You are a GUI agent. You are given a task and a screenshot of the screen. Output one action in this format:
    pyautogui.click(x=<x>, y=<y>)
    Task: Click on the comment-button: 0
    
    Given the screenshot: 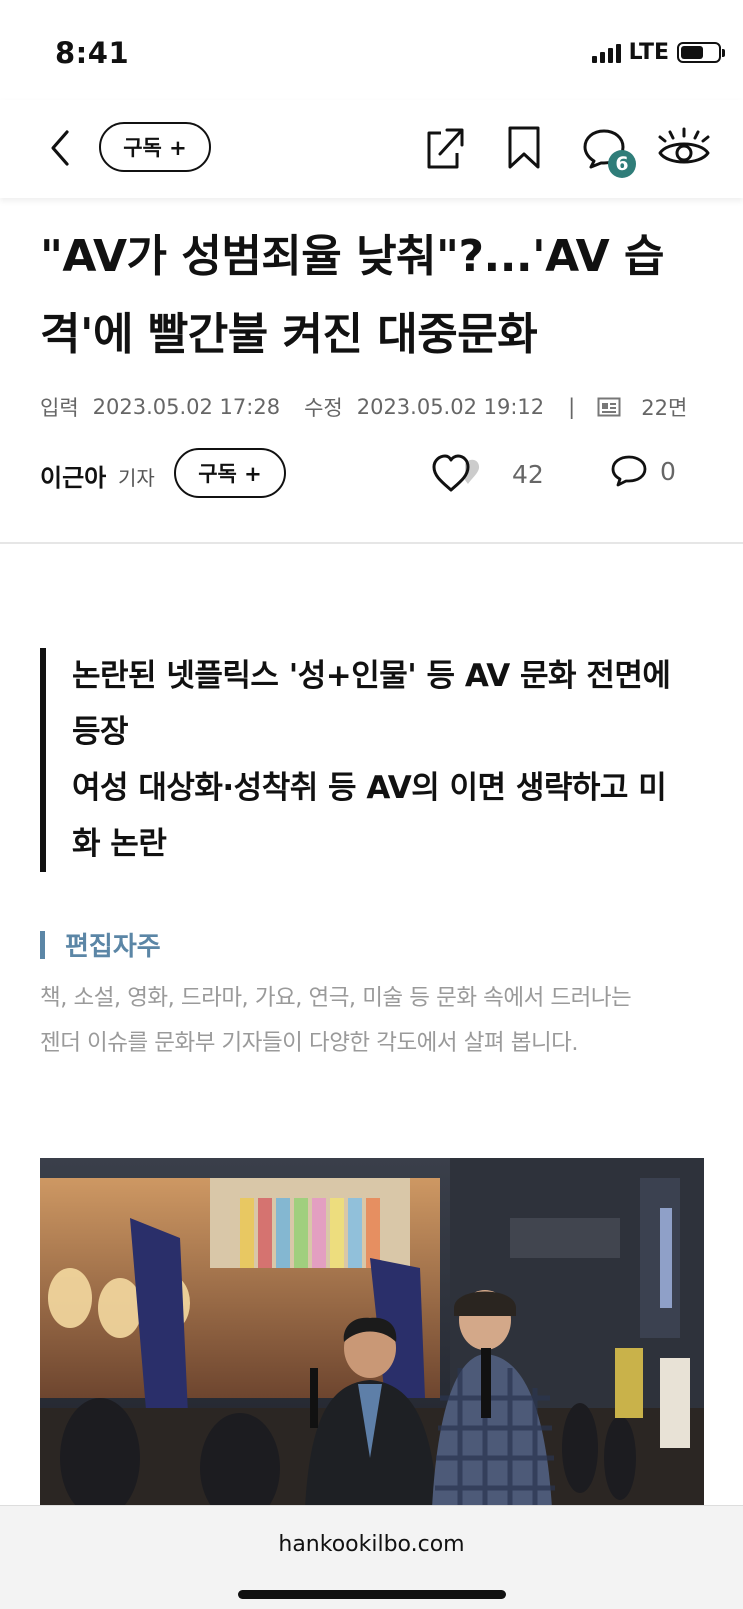 What is the action you would take?
    pyautogui.click(x=643, y=471)
    